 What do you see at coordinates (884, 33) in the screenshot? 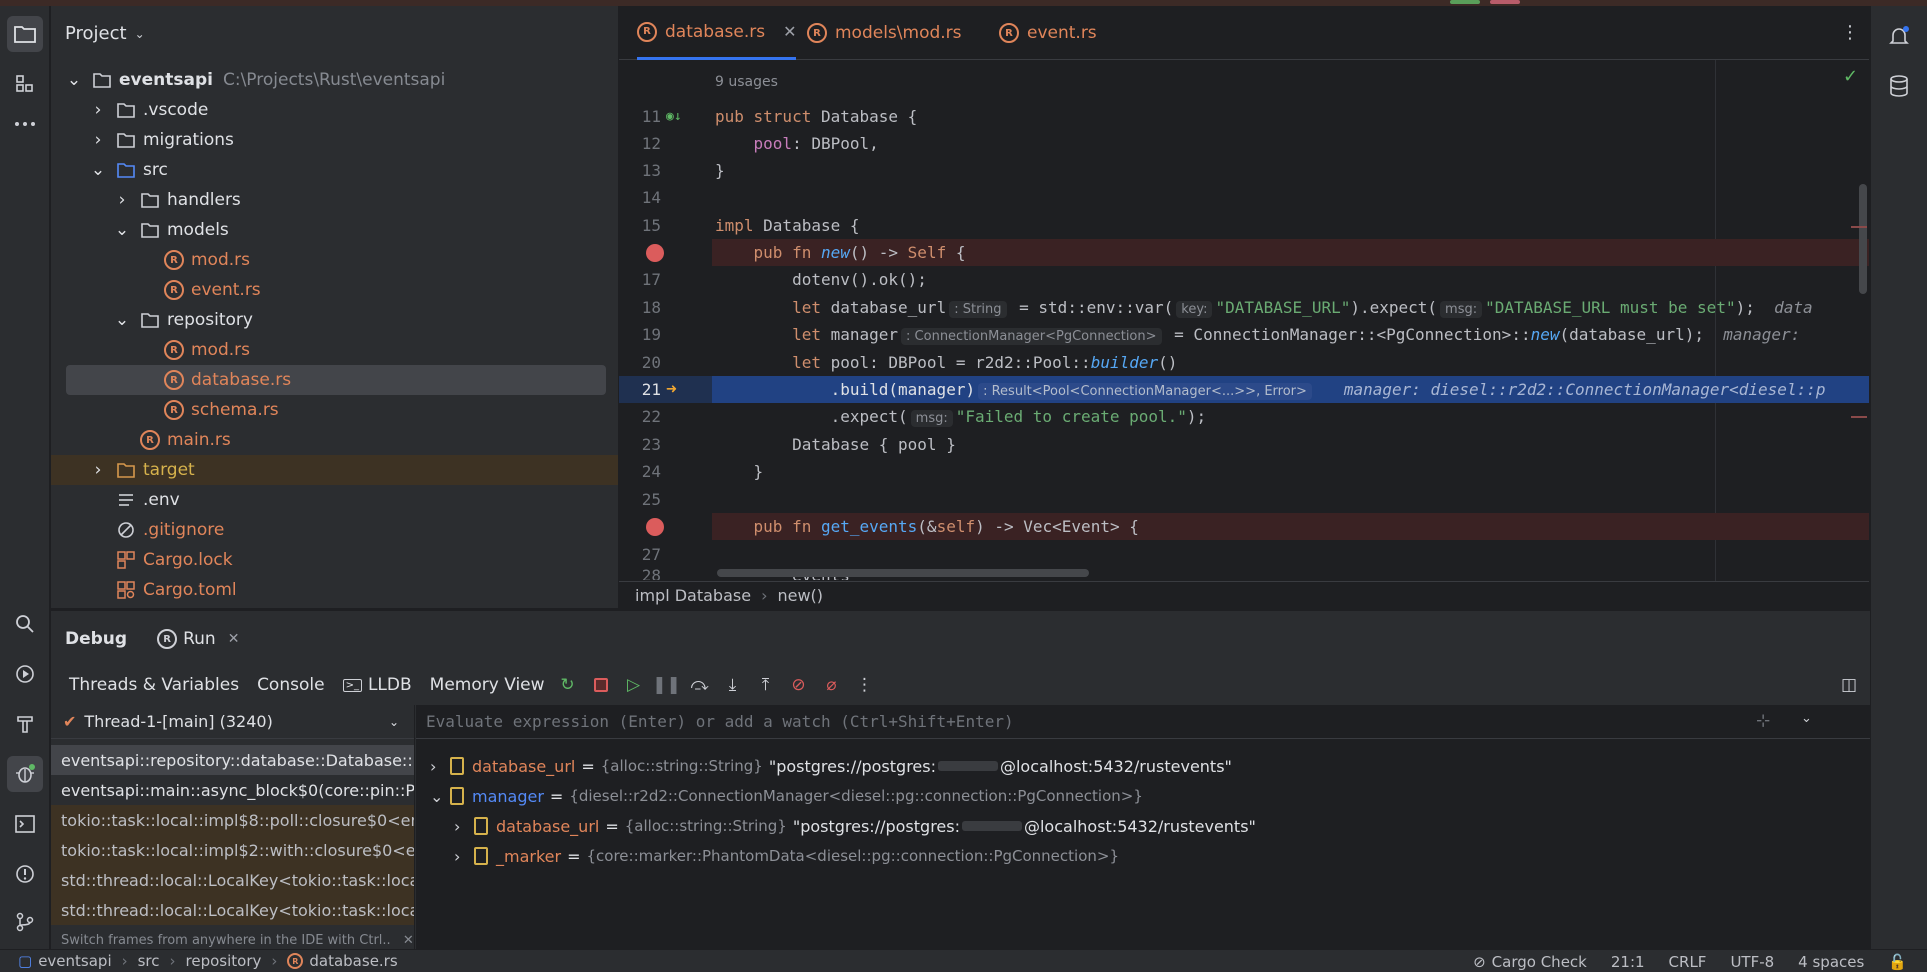
I see `tab-models-mod-rs: R models\mod.rs` at bounding box center [884, 33].